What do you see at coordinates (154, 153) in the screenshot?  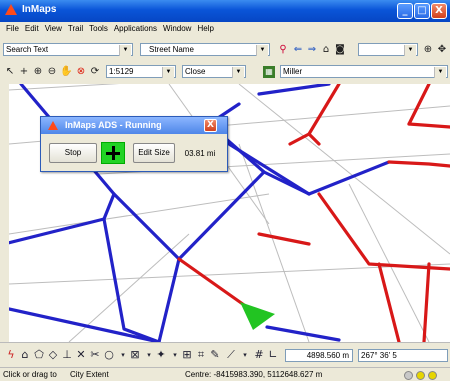 I see `edit-size-button: Edit Size` at bounding box center [154, 153].